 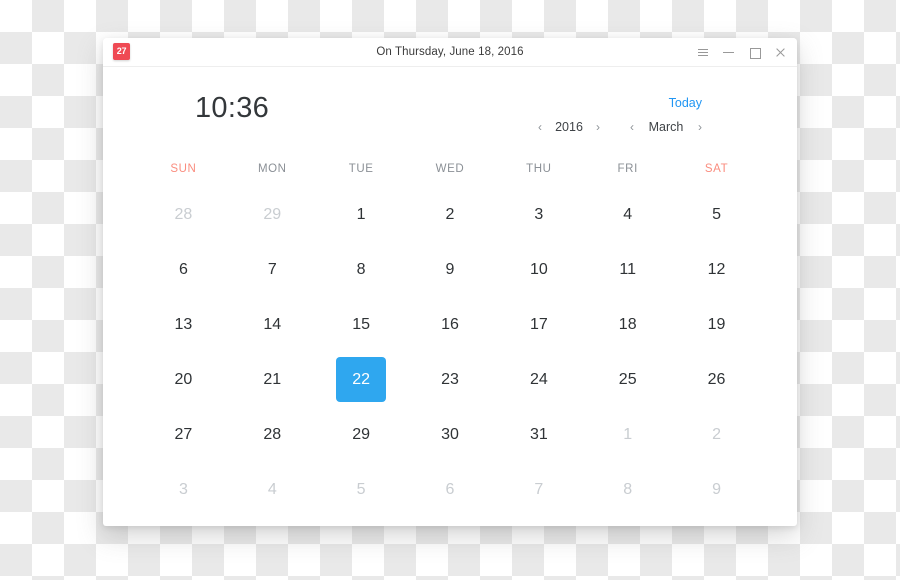 I want to click on weekday-header-row: SUN MON TUE WED THU FRI SAT, so click(x=450, y=169).